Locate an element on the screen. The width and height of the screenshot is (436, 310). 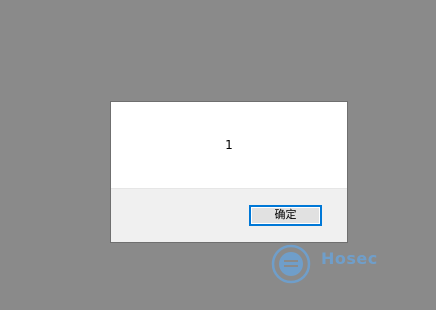
watermark-logo: Hosec is located at coordinates (351, 265).